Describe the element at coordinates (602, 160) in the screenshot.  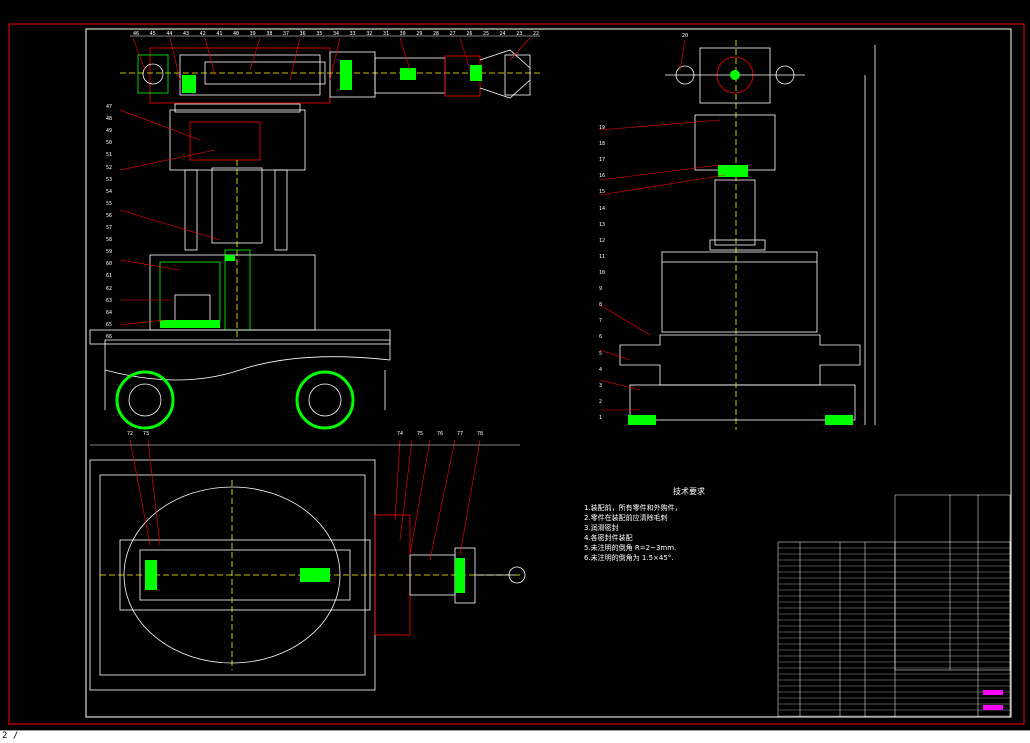
I see `part-balloon-17: 17` at that location.